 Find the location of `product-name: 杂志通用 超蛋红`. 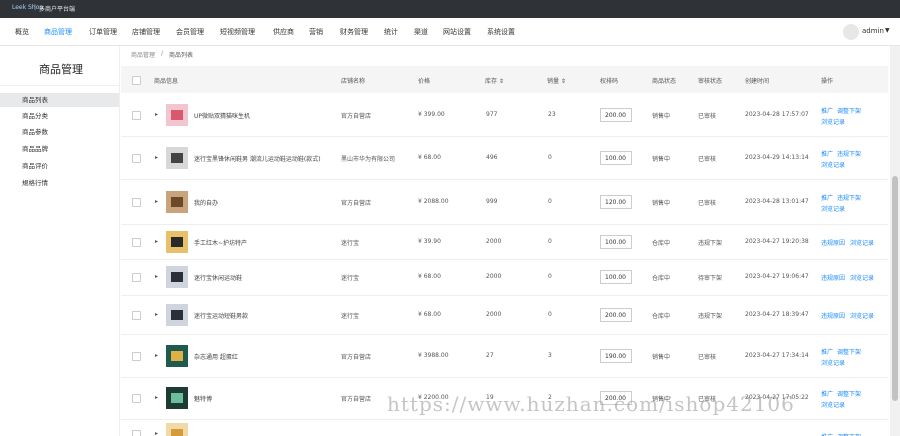

product-name: 杂志通用 超蛋红 is located at coordinates (216, 356).